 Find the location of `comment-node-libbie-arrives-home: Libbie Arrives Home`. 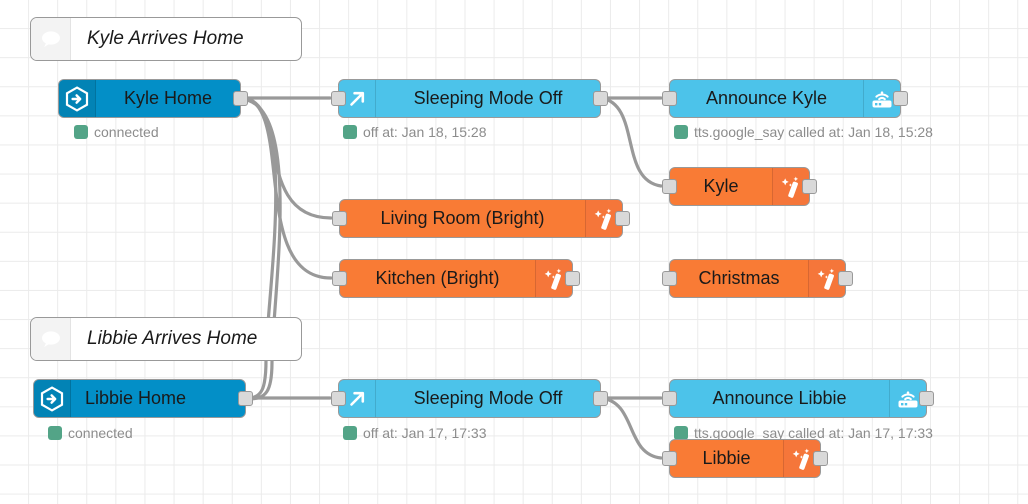

comment-node-libbie-arrives-home: Libbie Arrives Home is located at coordinates (166, 339).